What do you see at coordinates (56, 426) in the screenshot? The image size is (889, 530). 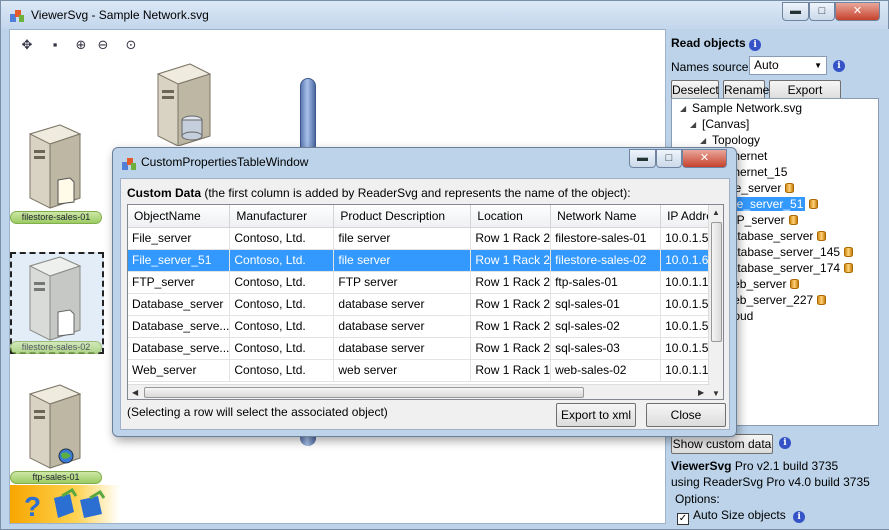 I see `ftp-server-icon` at bounding box center [56, 426].